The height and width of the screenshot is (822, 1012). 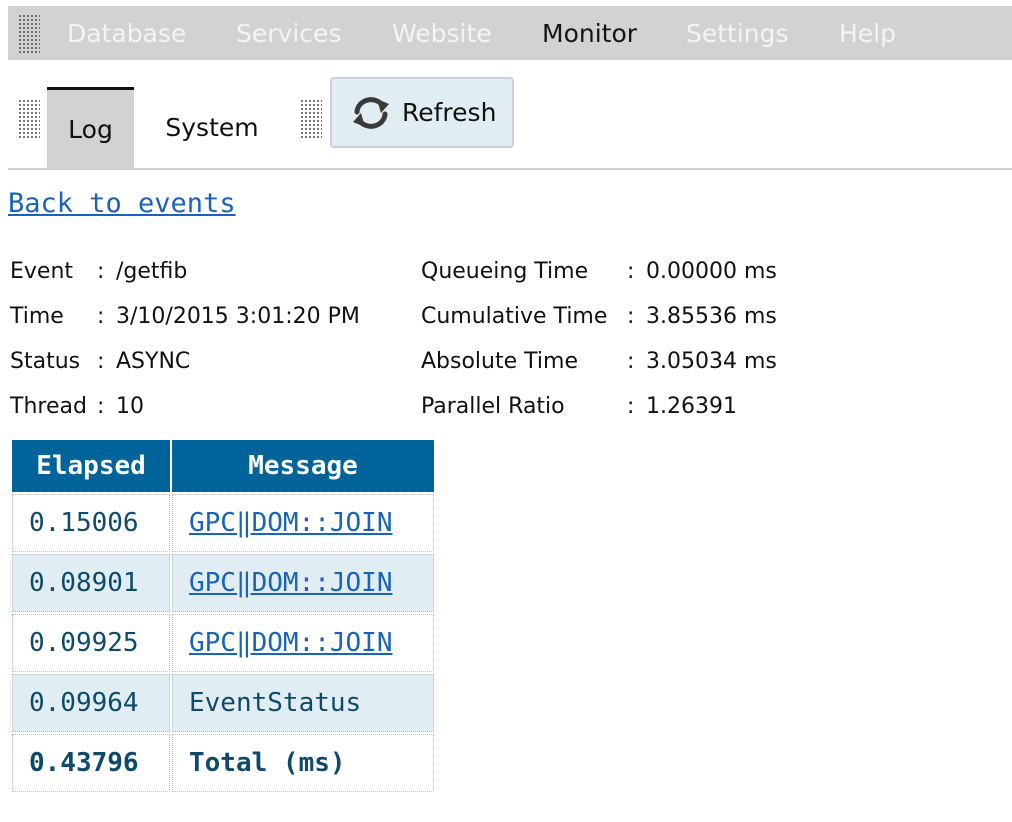 I want to click on column-header-message: Message, so click(x=303, y=466).